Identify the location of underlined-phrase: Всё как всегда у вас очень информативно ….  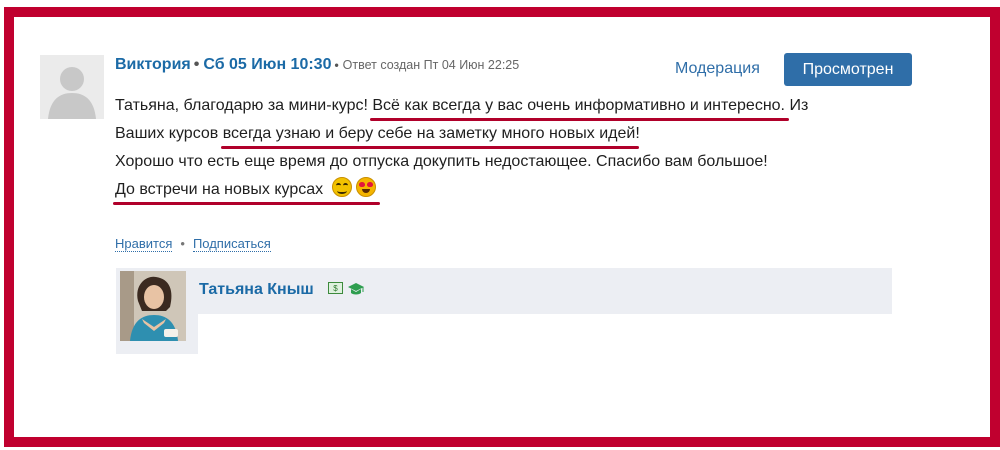
(578, 105).